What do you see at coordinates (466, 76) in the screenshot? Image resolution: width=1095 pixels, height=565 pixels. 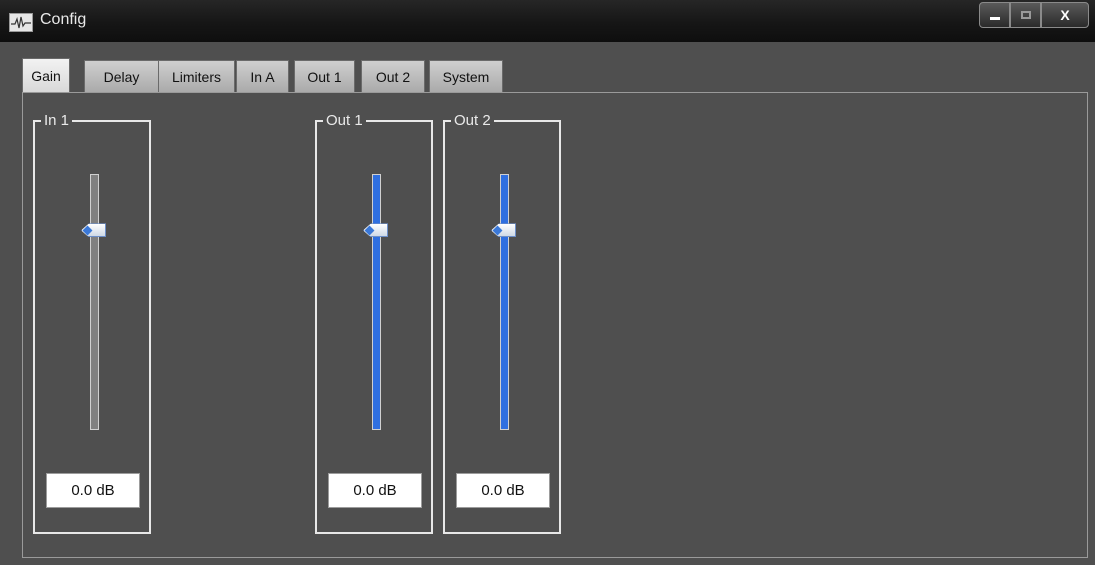 I see `tab-system: System` at bounding box center [466, 76].